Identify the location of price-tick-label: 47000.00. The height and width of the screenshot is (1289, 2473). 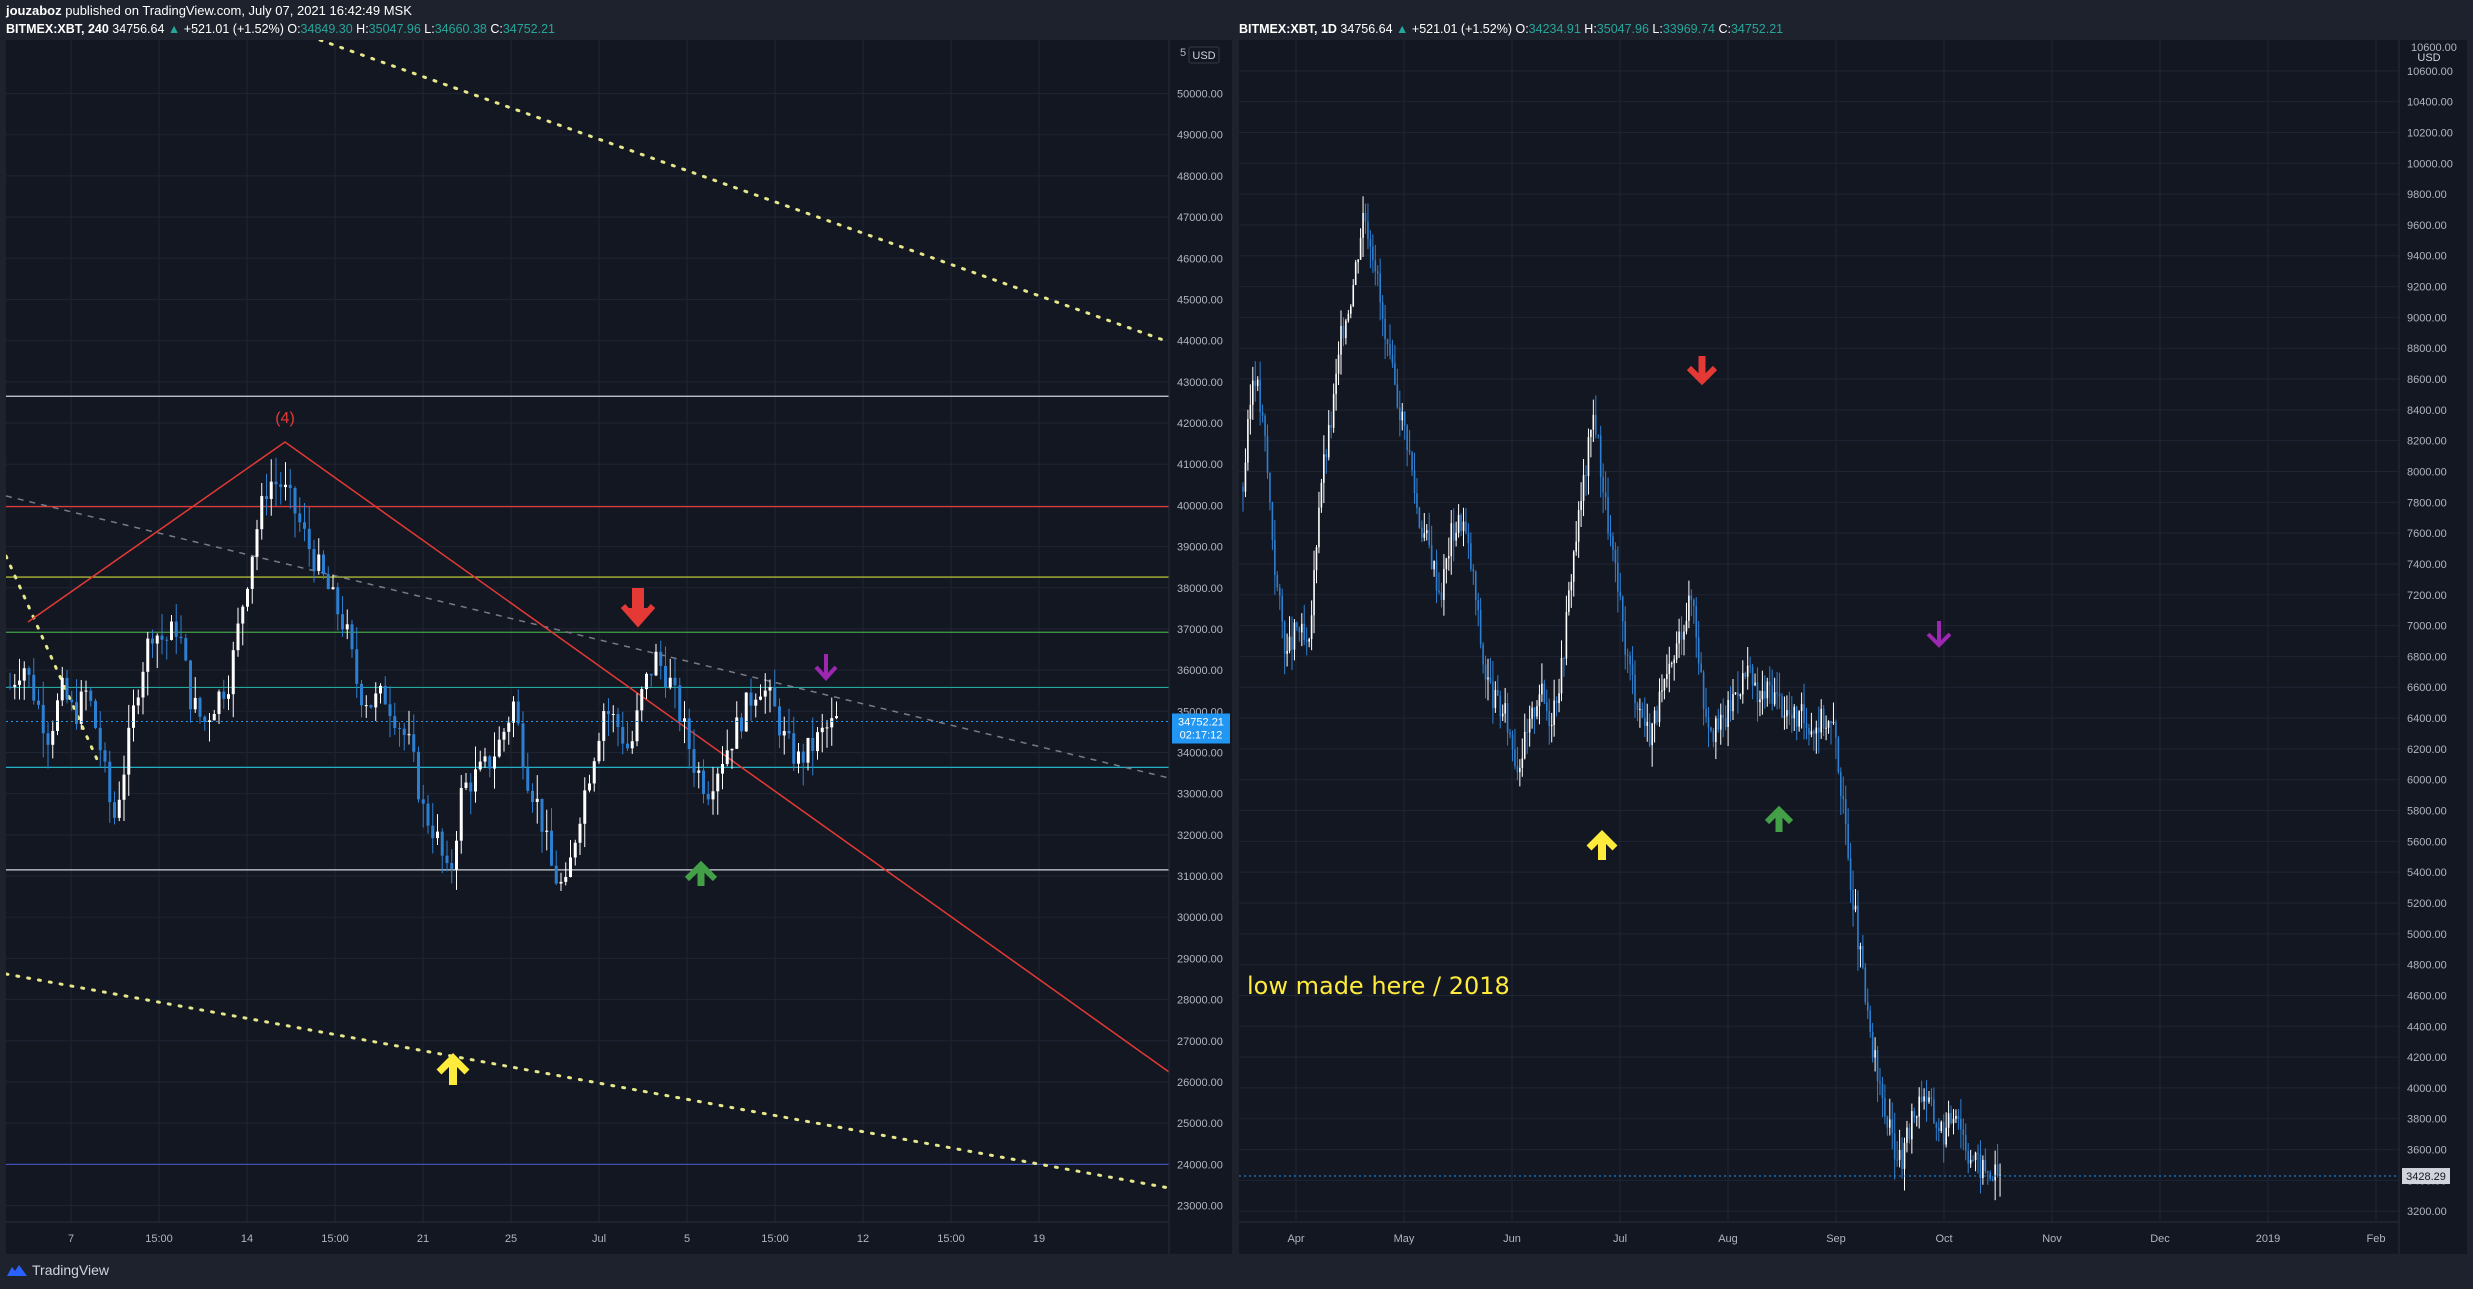
(1200, 218).